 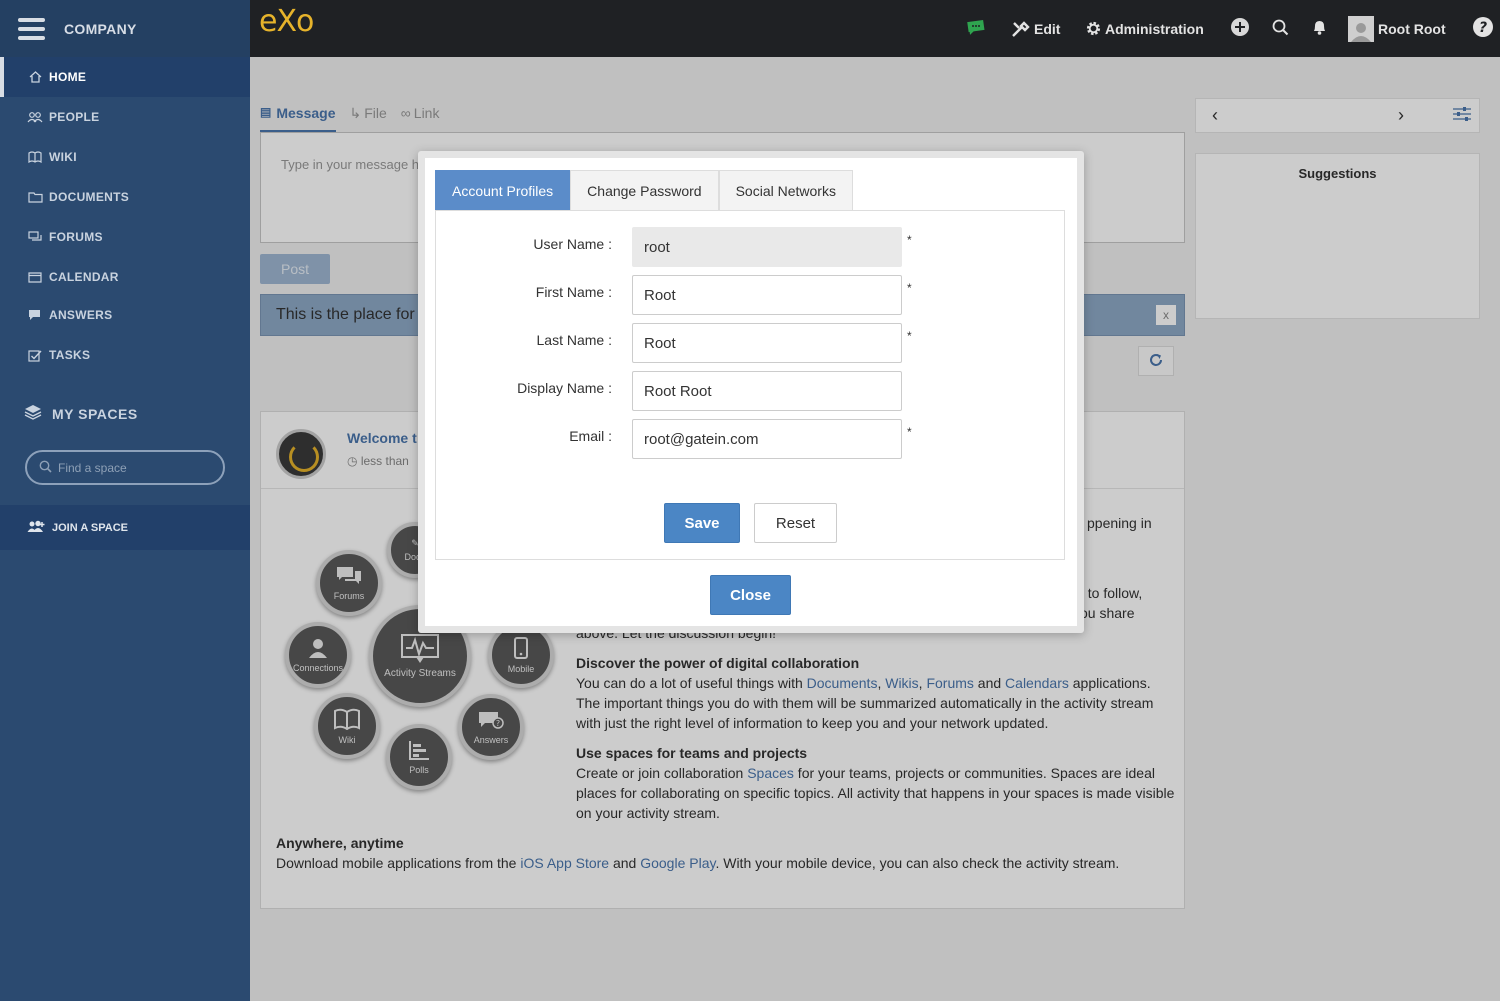 I want to click on tab-label: Account Profiles, so click(x=503, y=191).